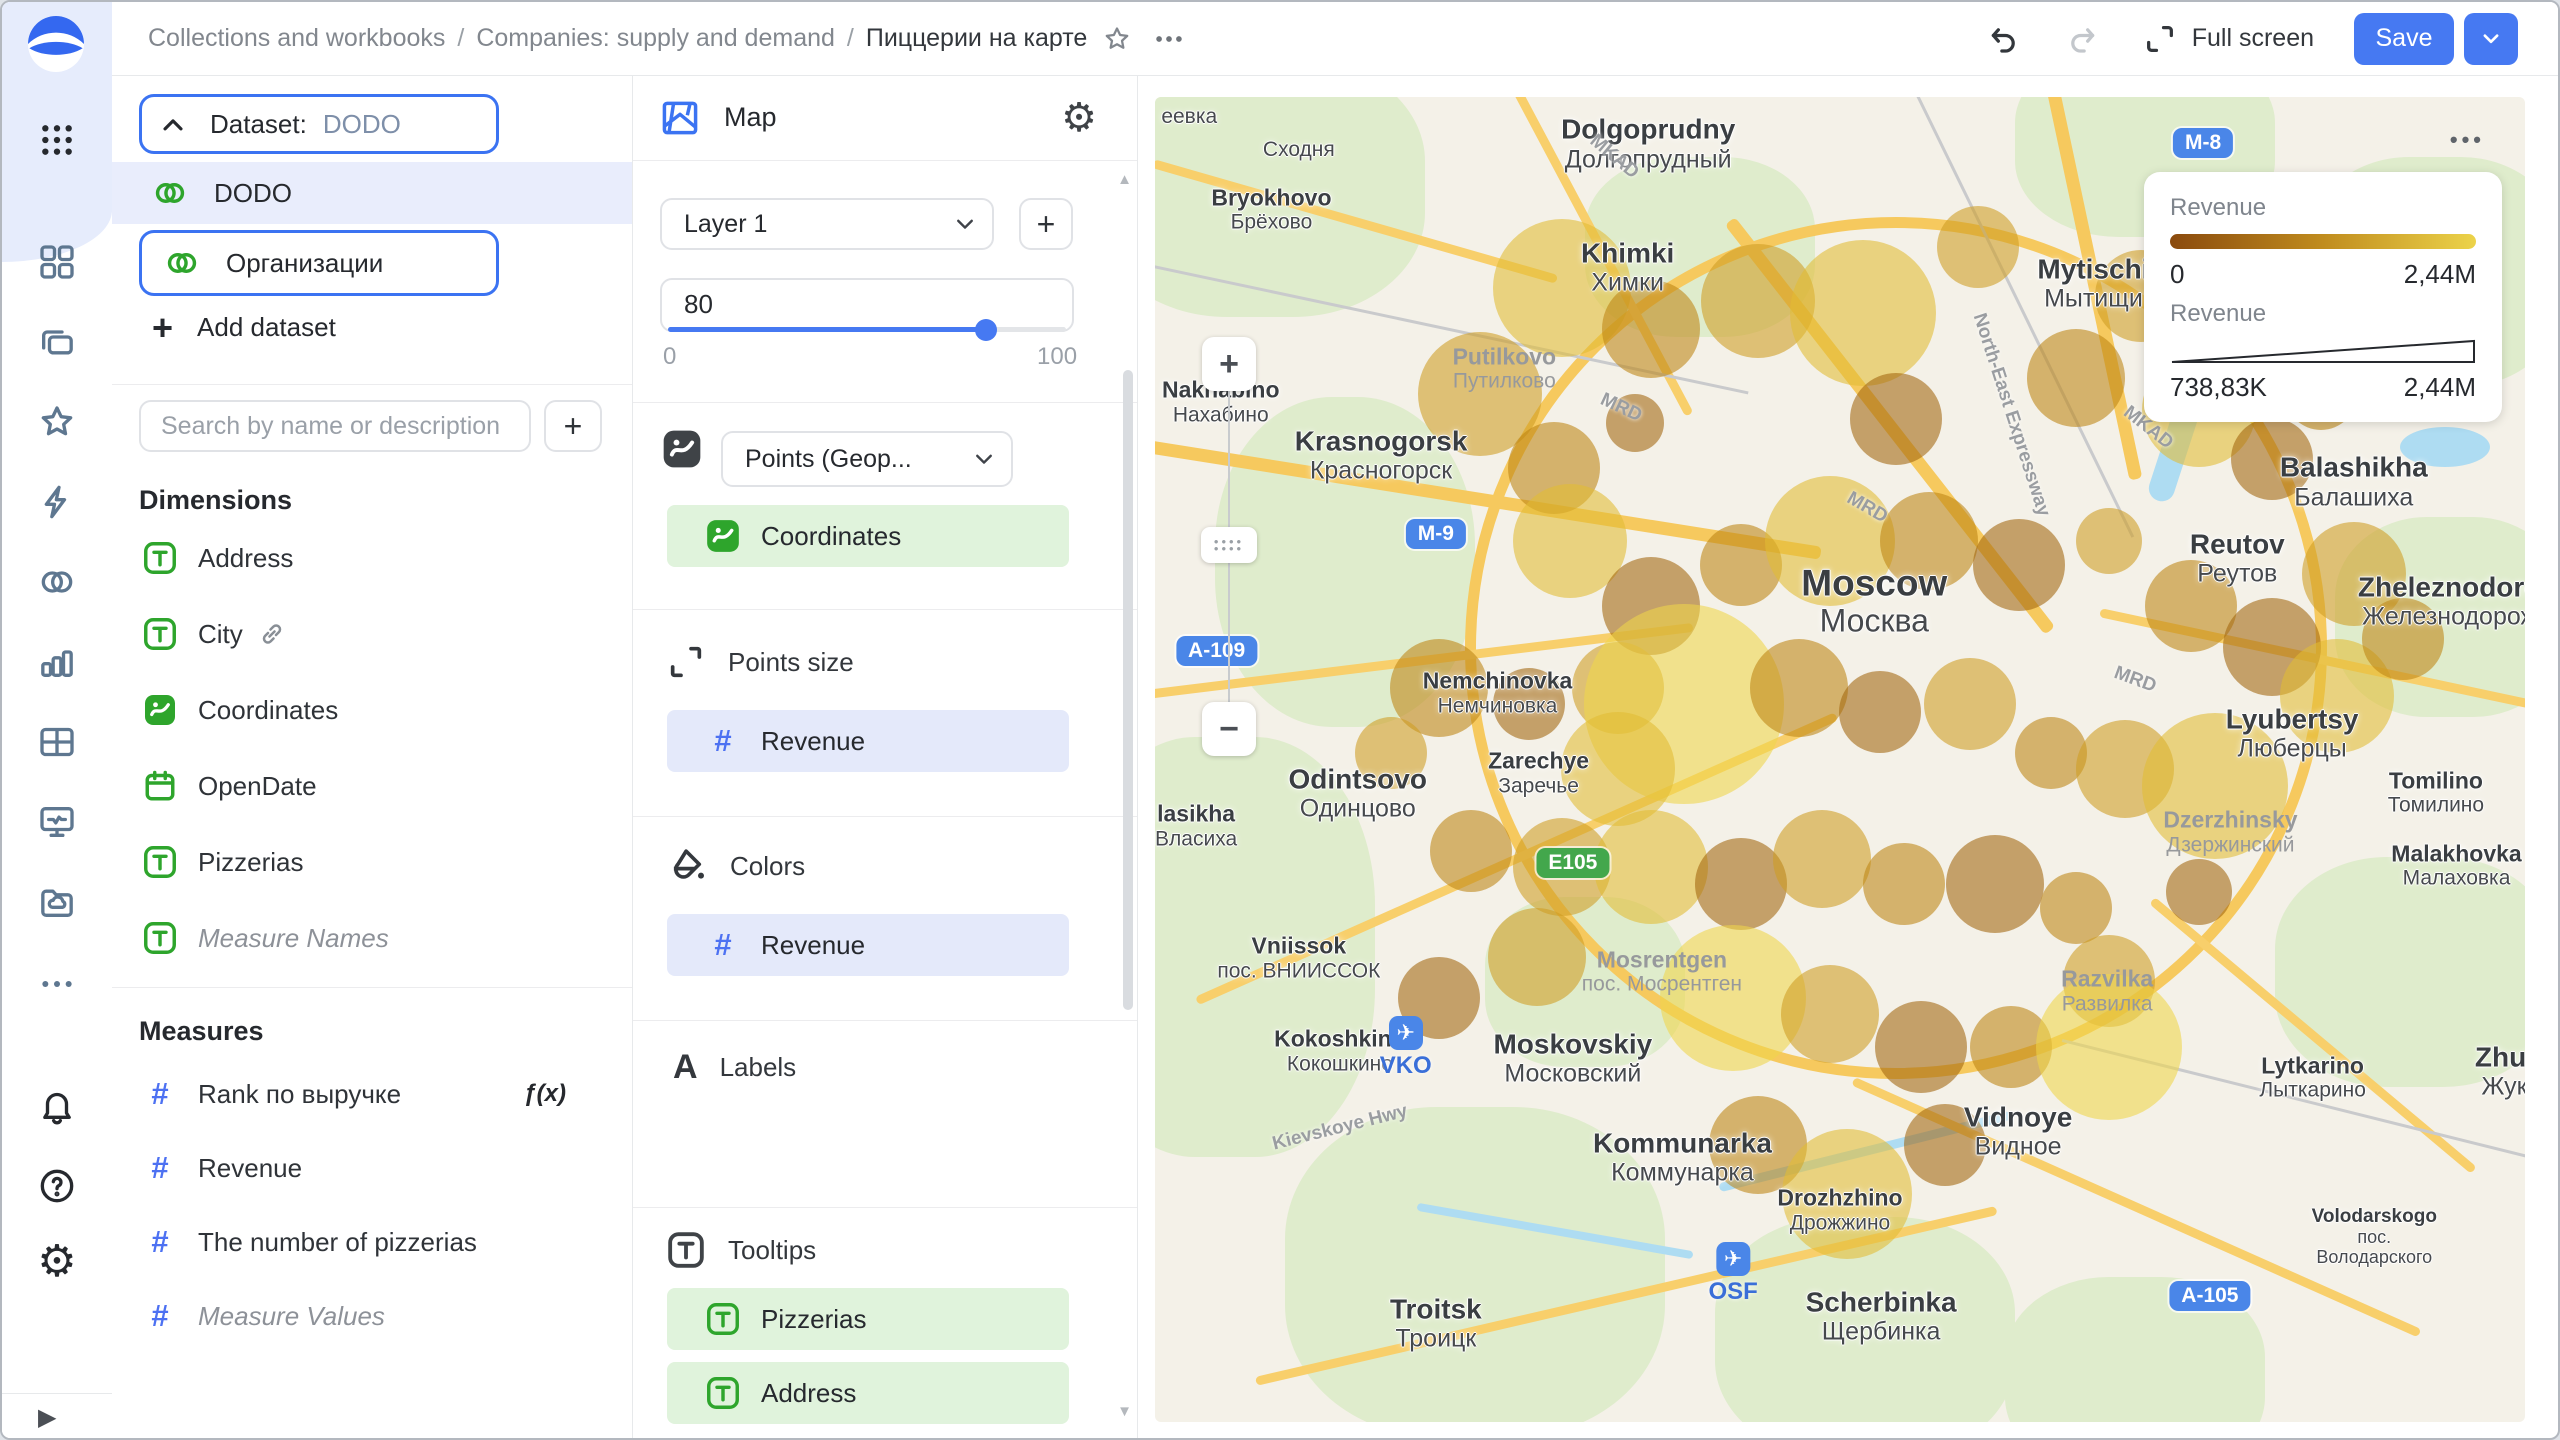  Describe the element at coordinates (827, 224) in the screenshot. I see `layer-select: Layer 1` at that location.